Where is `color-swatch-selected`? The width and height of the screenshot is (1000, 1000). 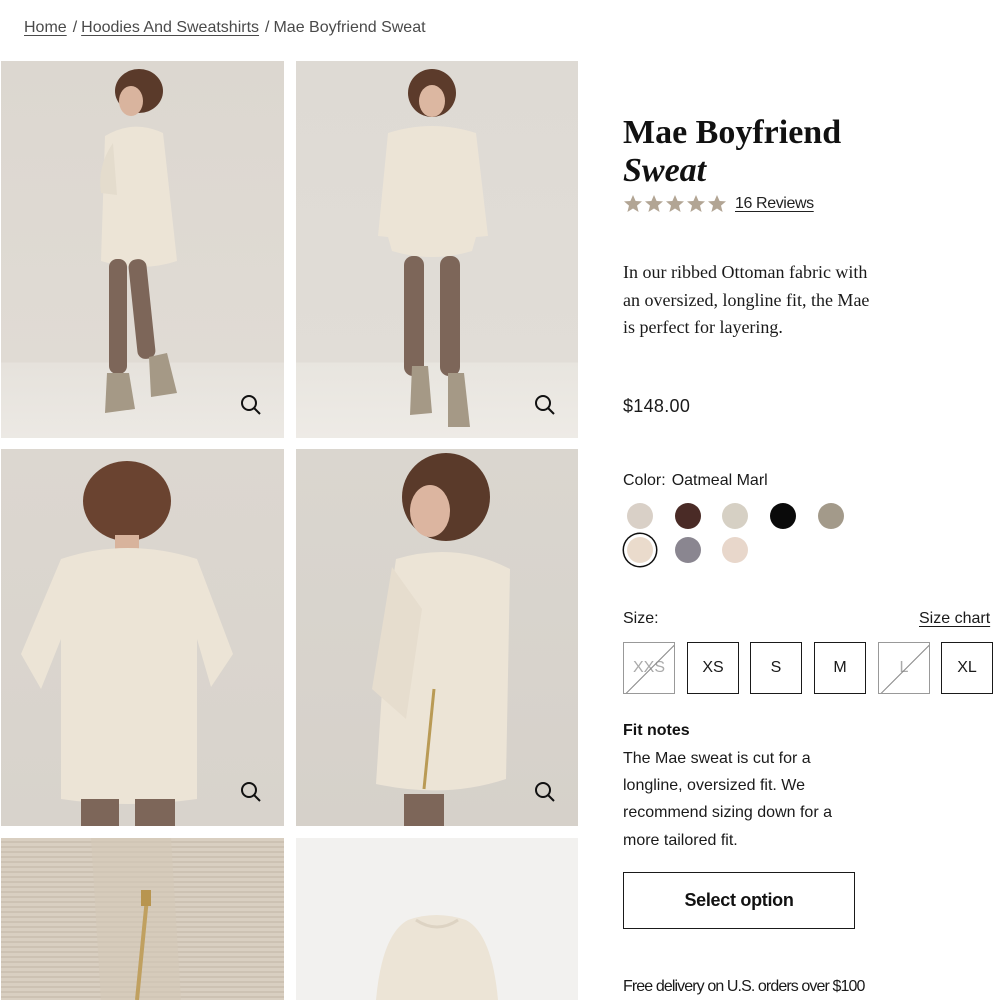 color-swatch-selected is located at coordinates (640, 550).